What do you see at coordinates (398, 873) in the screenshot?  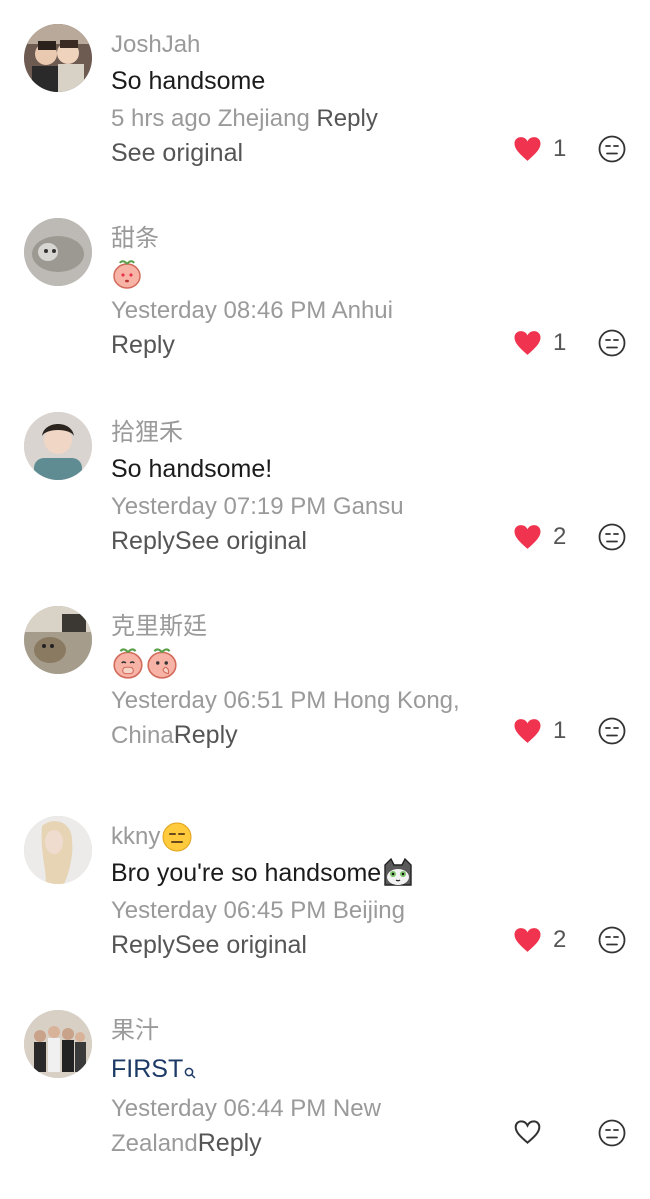 I see `cat-sticker-icon` at bounding box center [398, 873].